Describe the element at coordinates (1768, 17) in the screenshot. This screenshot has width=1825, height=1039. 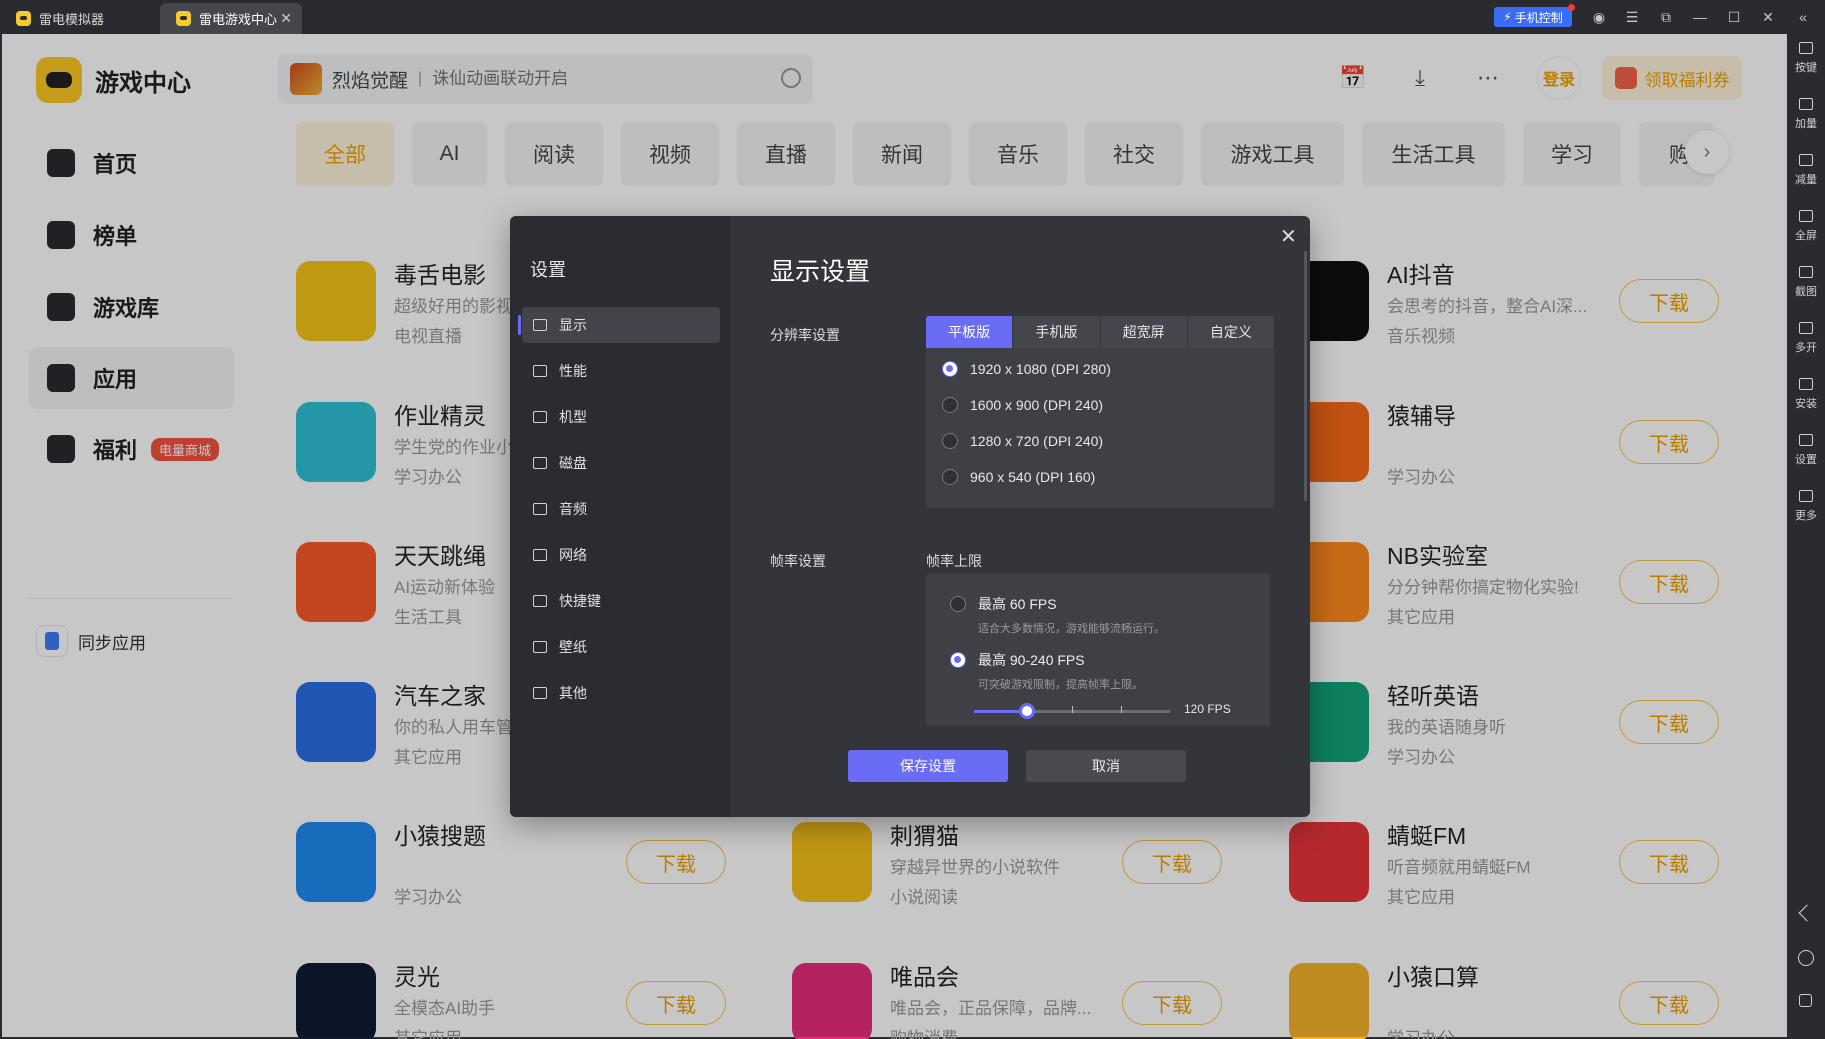
I see `close-window-icon: ✕` at that location.